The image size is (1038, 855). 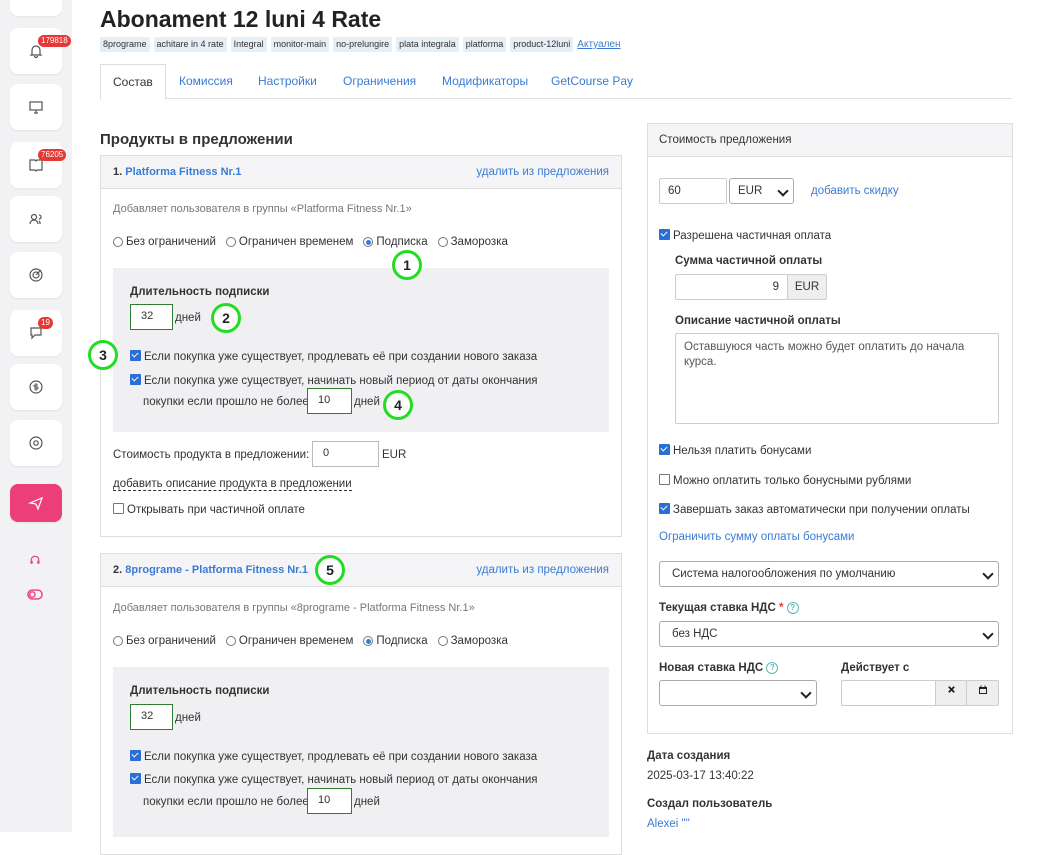 I want to click on tag: plata integrala, so click(x=427, y=44).